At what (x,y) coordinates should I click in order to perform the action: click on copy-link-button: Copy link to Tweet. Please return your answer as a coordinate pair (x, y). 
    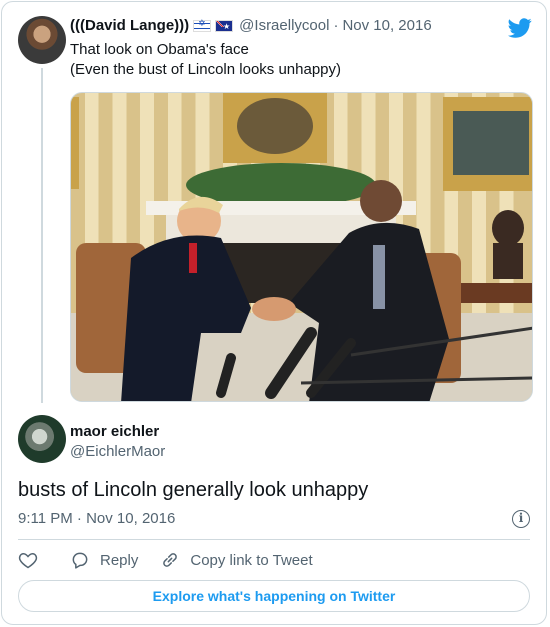
    Looking at the image, I should click on (236, 560).